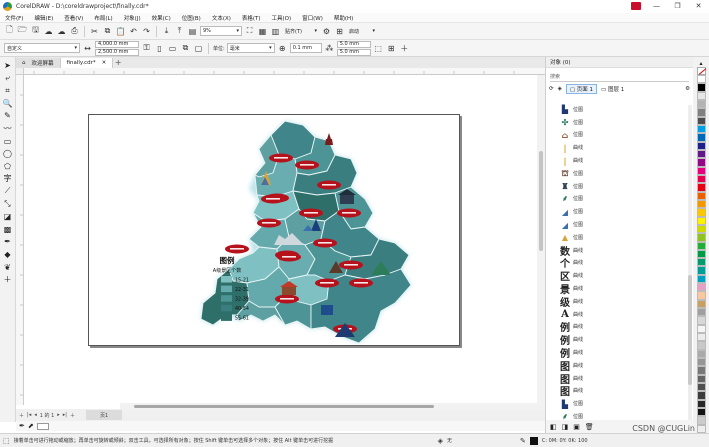 The height and width of the screenshot is (447, 709). I want to click on redo-icon: ↷, so click(146, 31).